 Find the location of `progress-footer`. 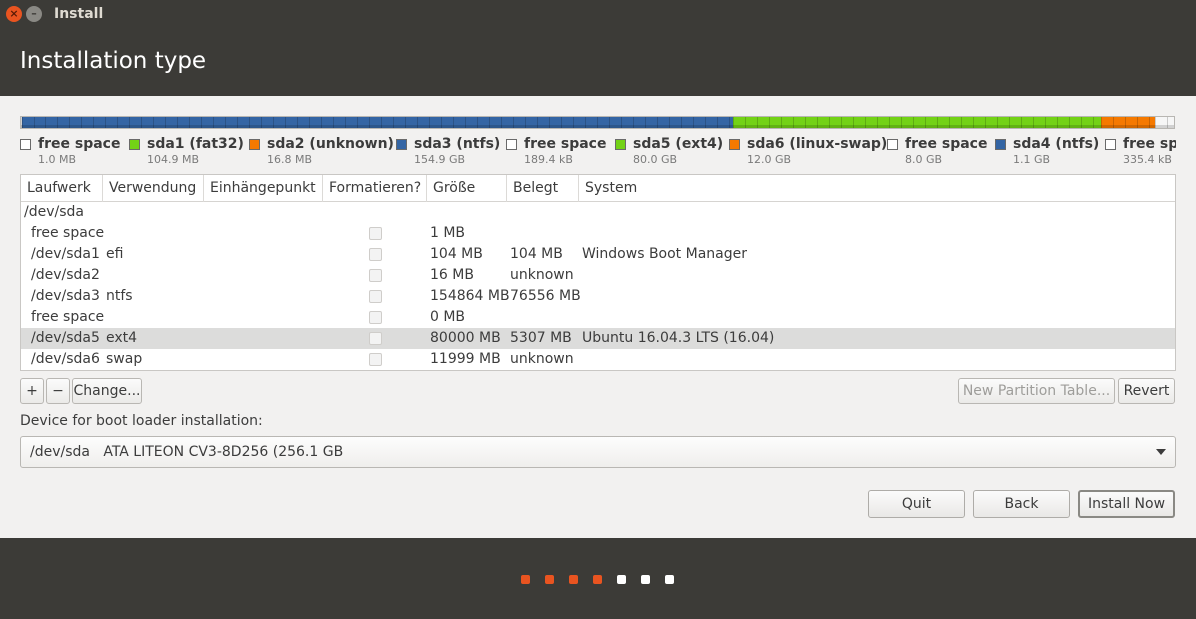

progress-footer is located at coordinates (598, 578).